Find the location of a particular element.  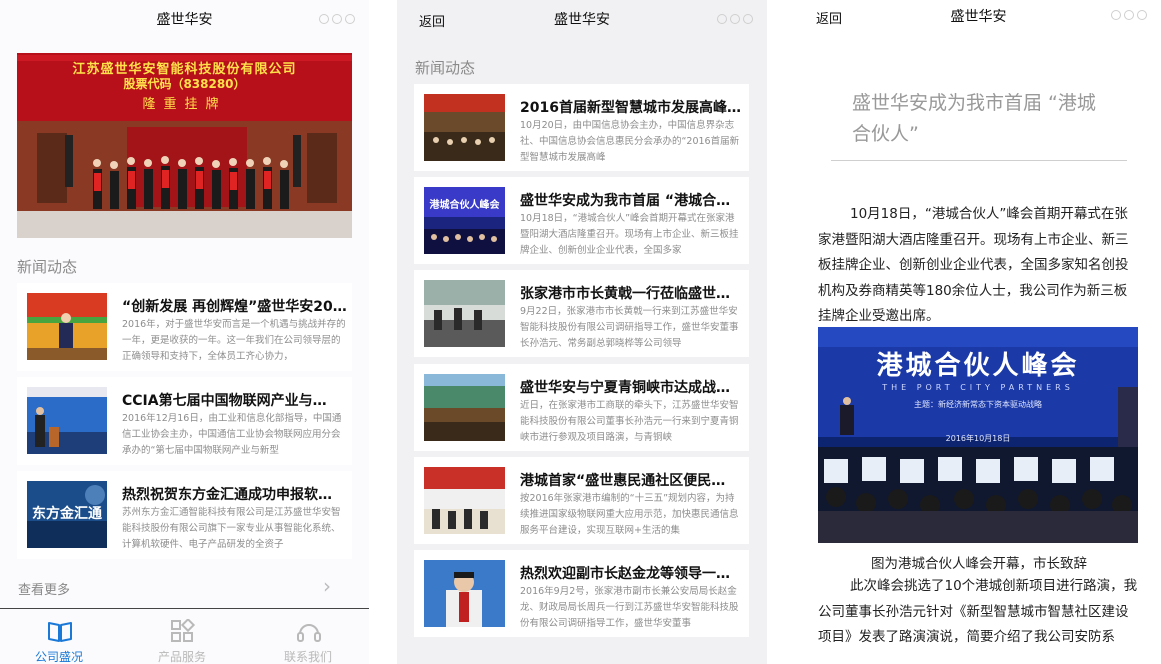

bottom-tab-bar: 公司盛况 产品服务 联系我们 is located at coordinates (184, 636).